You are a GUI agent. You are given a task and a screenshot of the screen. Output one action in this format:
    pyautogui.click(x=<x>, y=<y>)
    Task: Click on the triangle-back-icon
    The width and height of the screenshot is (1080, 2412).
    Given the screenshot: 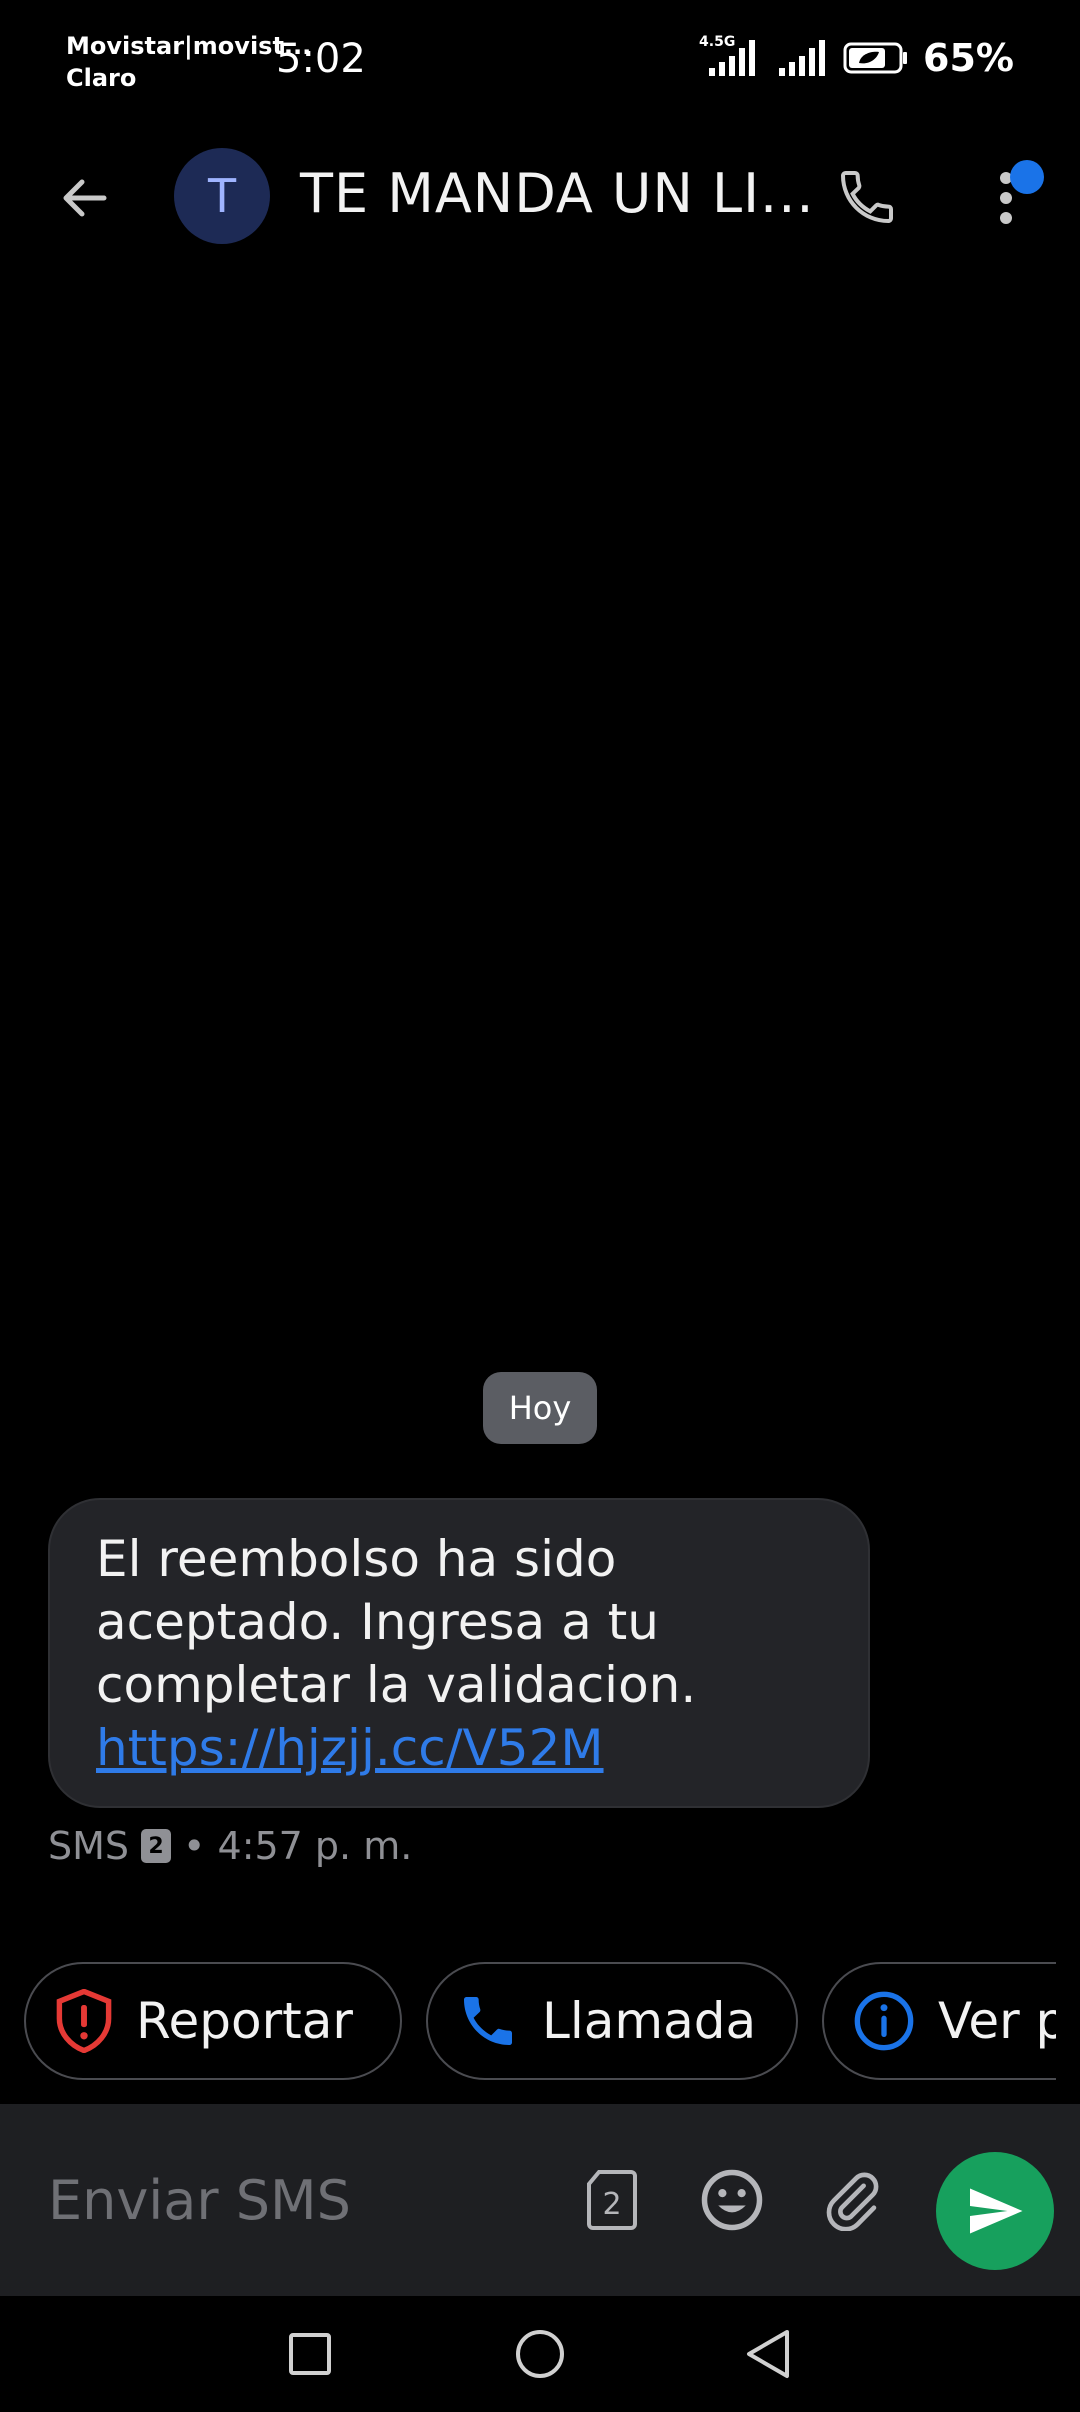 What is the action you would take?
    pyautogui.click(x=768, y=2354)
    